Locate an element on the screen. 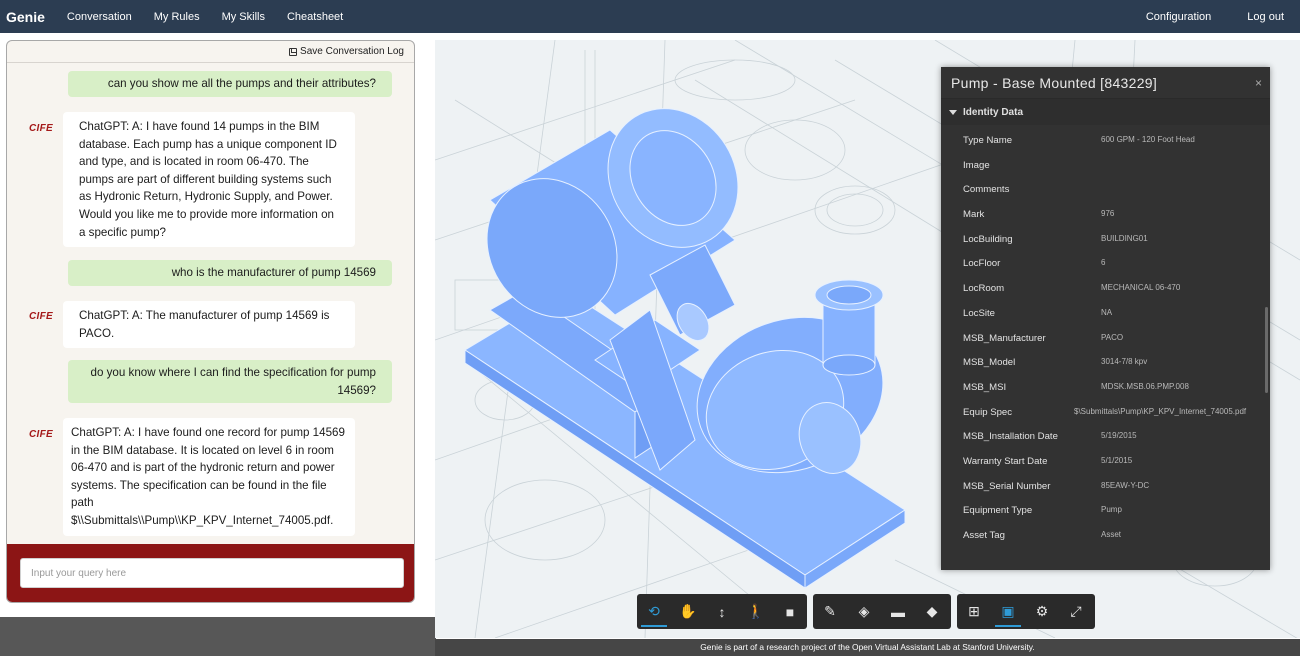 The image size is (1300, 656). model-icon: ◆ is located at coordinates (932, 611).